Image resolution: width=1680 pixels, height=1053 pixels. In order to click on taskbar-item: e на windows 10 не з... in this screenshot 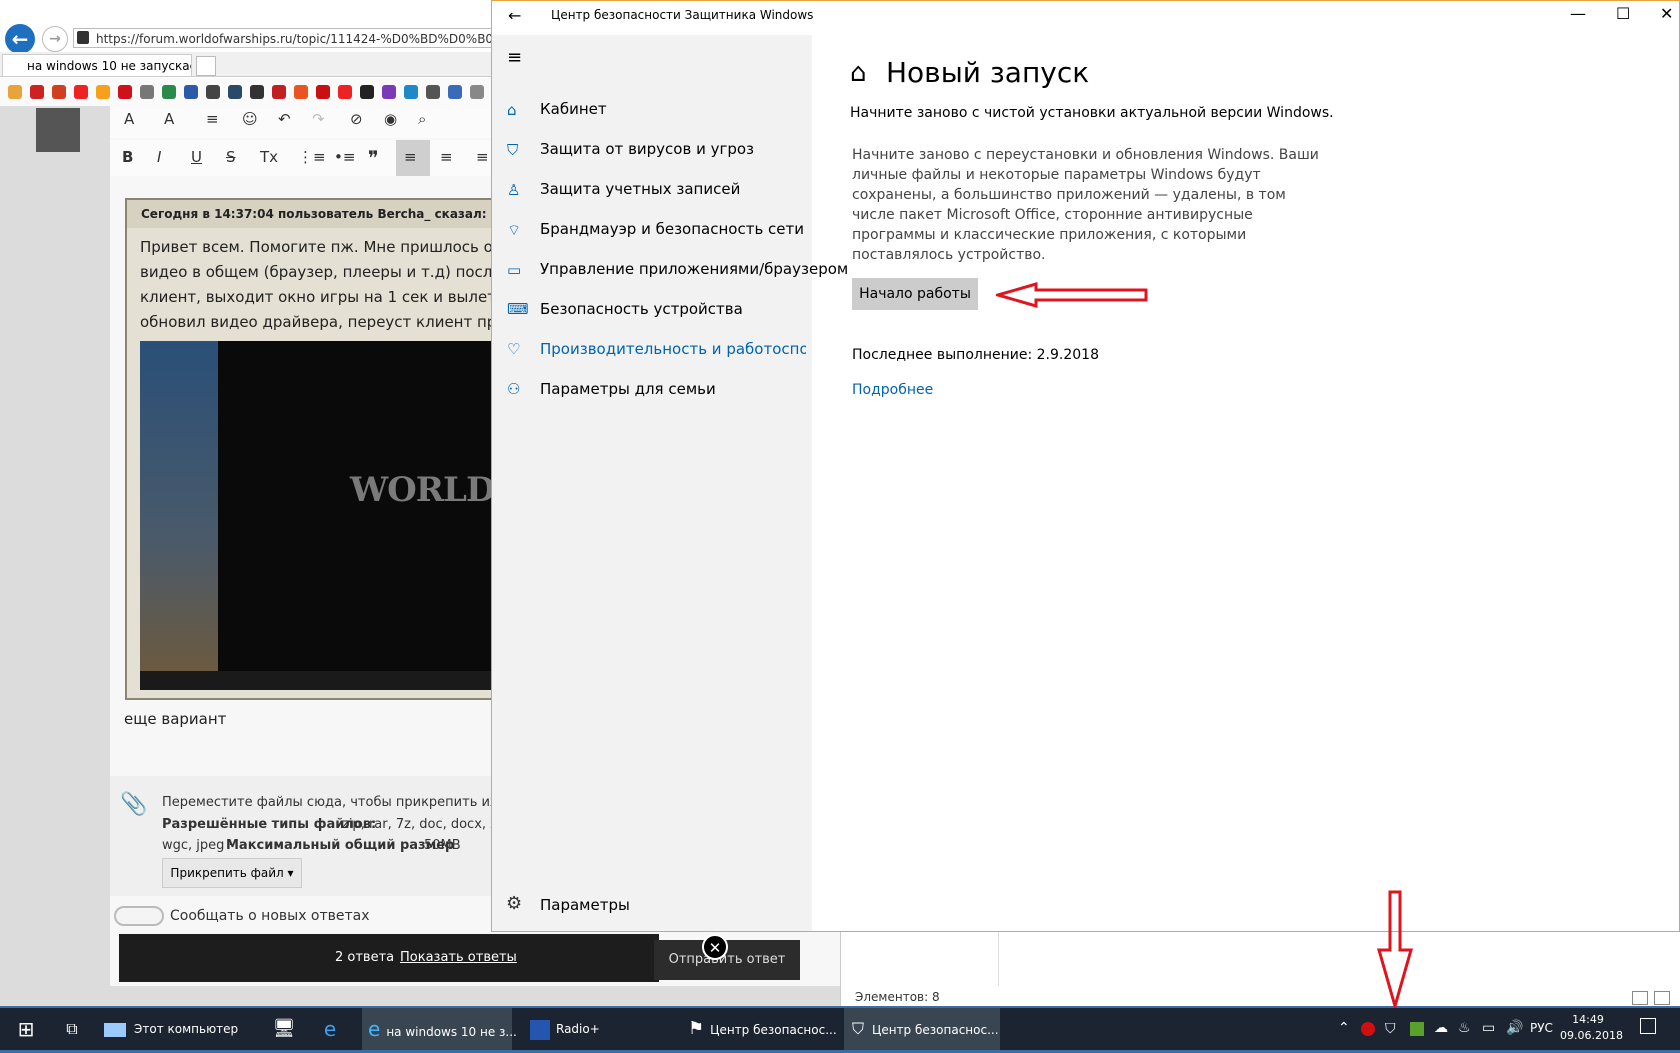, I will do `click(439, 1029)`.